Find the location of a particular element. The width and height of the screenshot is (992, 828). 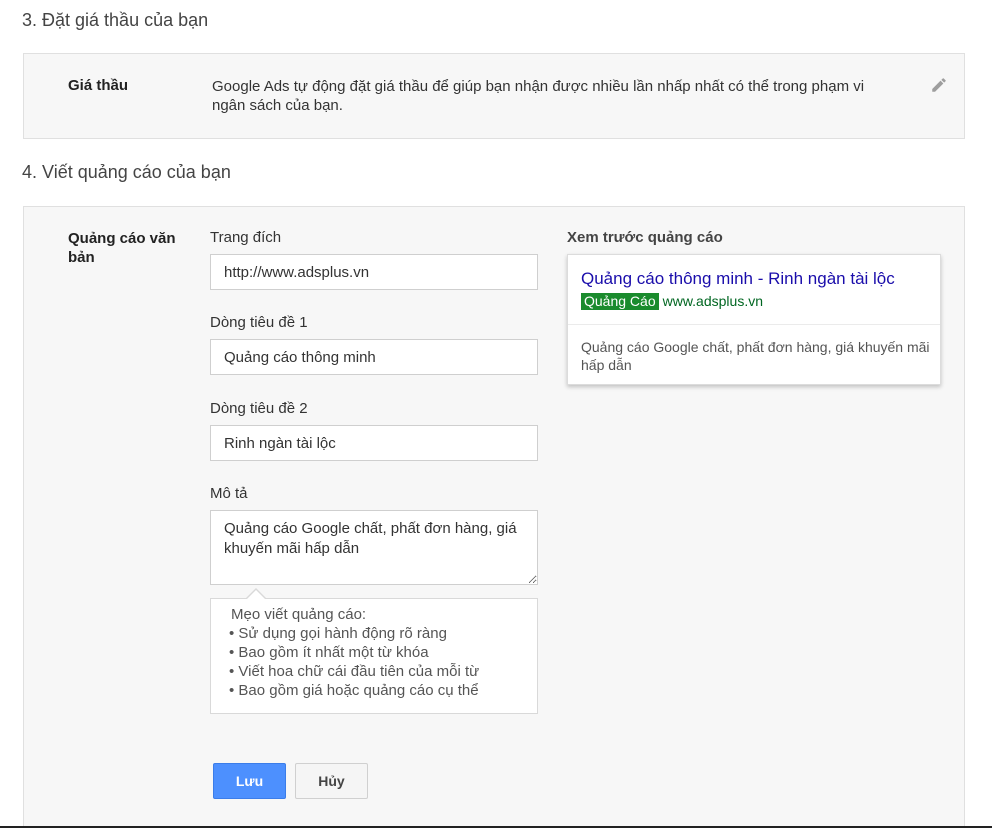

pencil-icon is located at coordinates (939, 85).